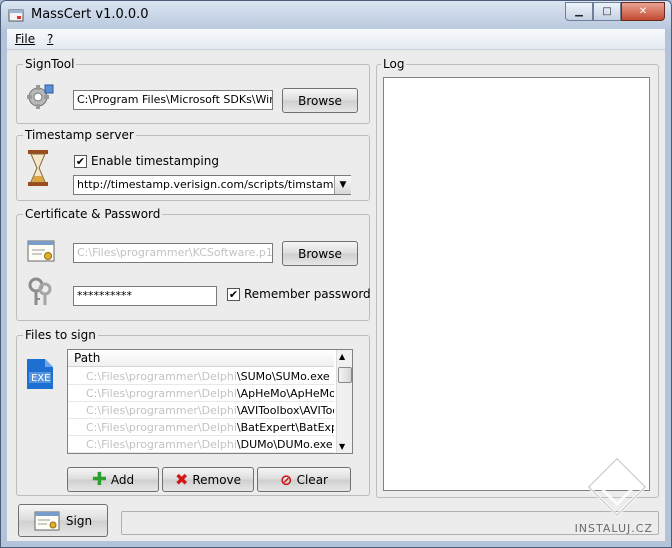 The height and width of the screenshot is (548, 672). What do you see at coordinates (617, 487) in the screenshot?
I see `watermark-logo-icon` at bounding box center [617, 487].